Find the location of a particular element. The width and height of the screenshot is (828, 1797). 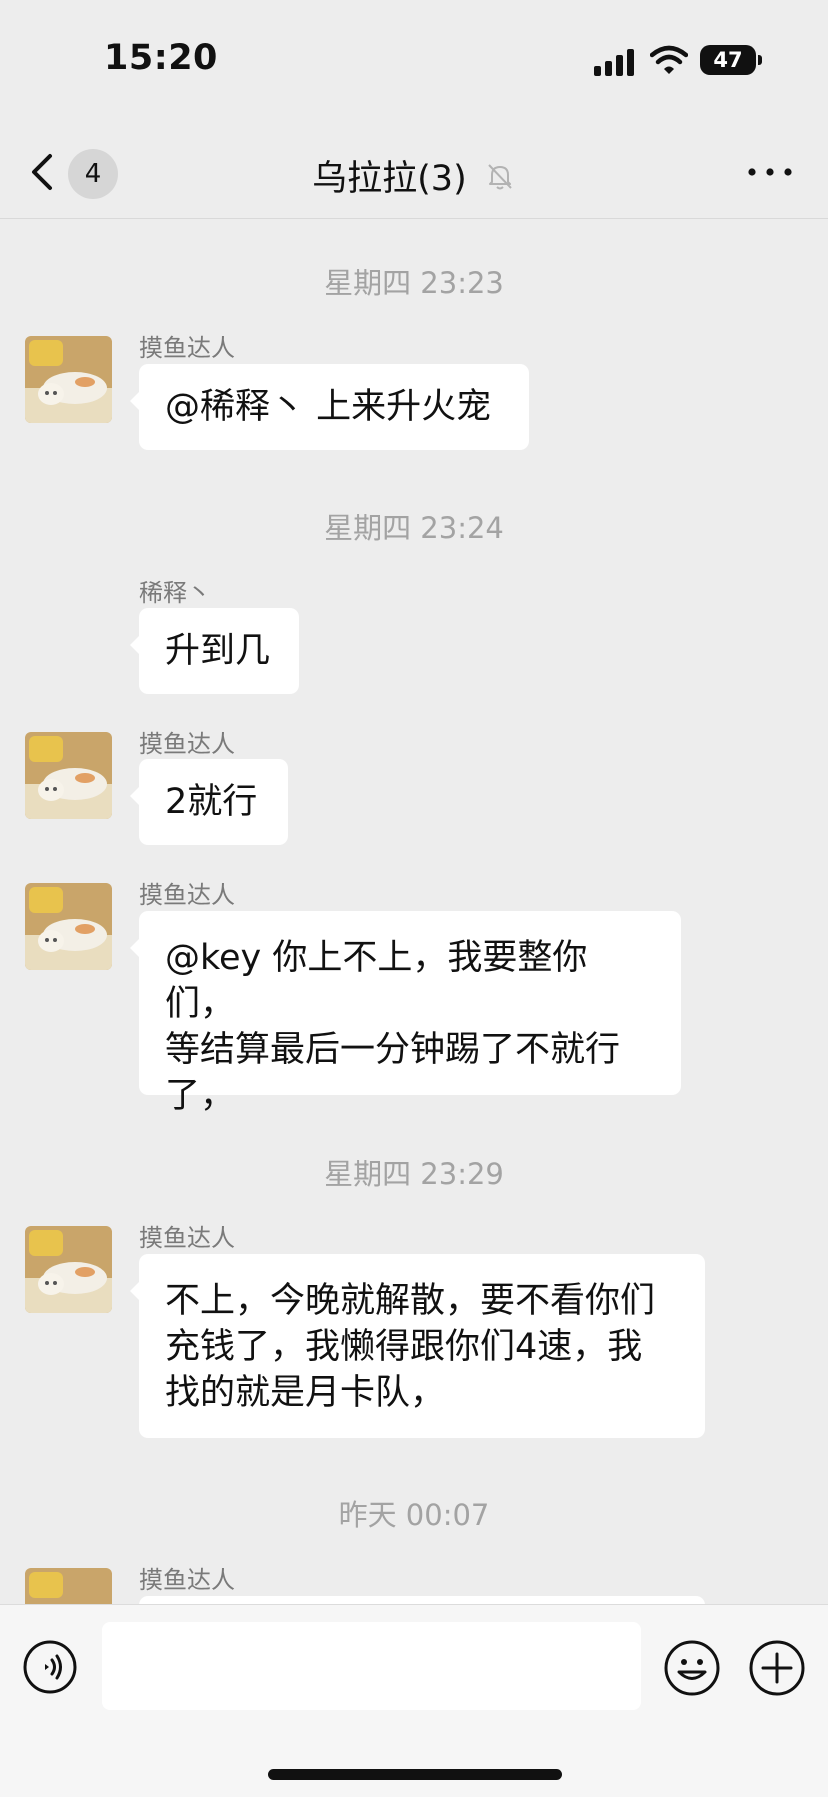

voice-input-icon is located at coordinates (50, 1667).